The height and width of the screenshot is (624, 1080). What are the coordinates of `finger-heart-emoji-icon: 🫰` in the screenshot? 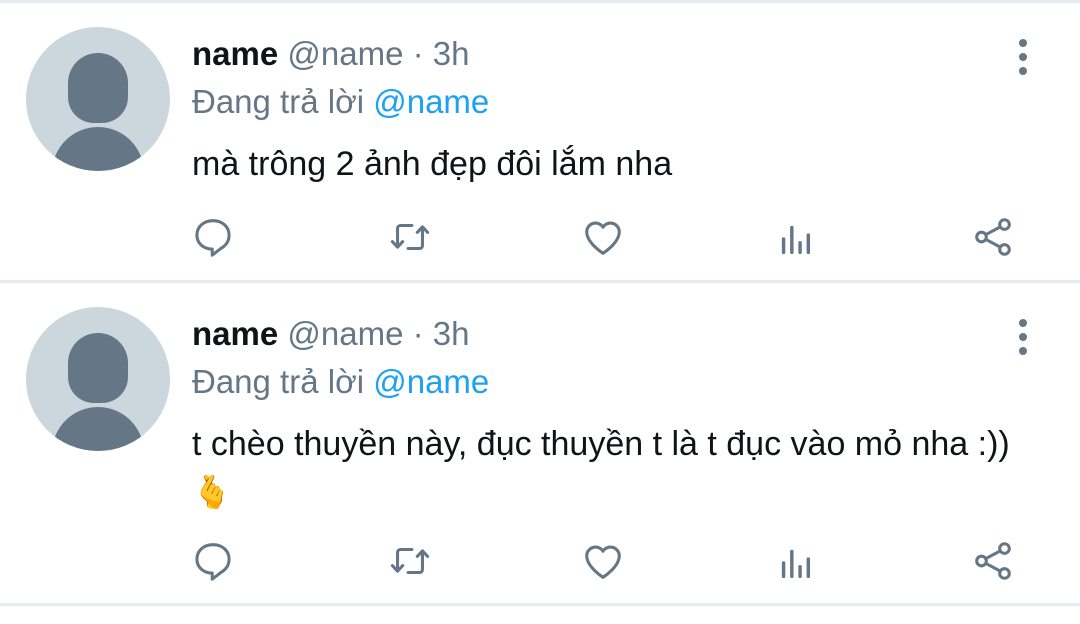 It's located at (212, 492).